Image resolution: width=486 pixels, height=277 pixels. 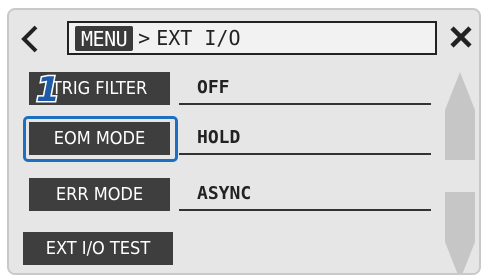 What do you see at coordinates (305, 194) in the screenshot?
I see `err-mode-value: ASYNC` at bounding box center [305, 194].